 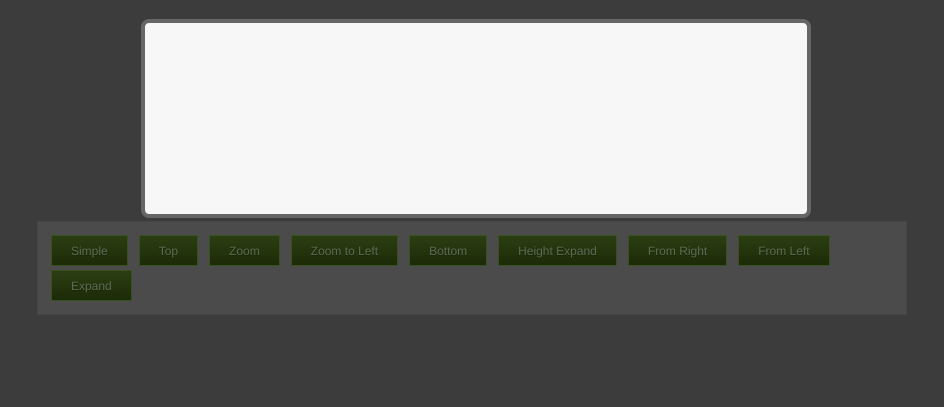 I want to click on effect-button: Zoom to Left, so click(x=344, y=250).